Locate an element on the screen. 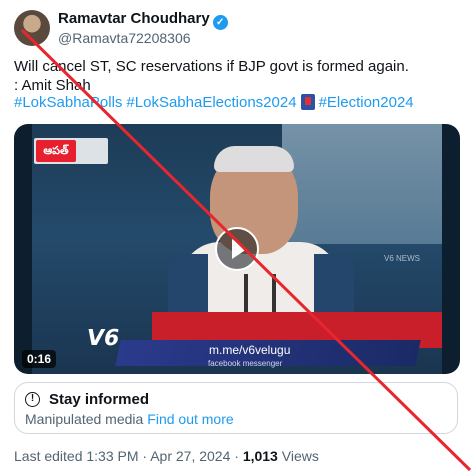 This screenshot has height=473, width=474. ticker-subtext: facebook messenger is located at coordinates (245, 363).